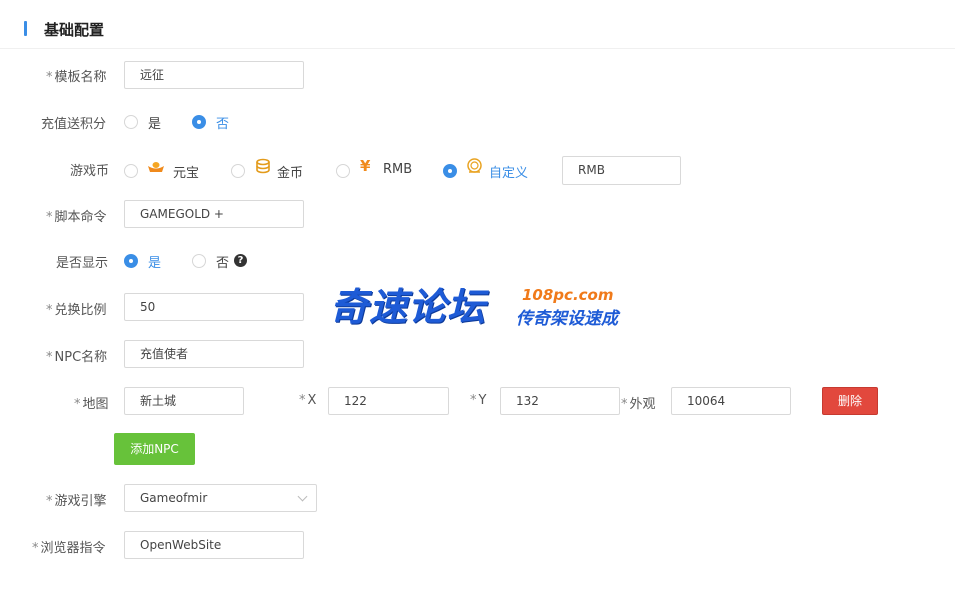 The height and width of the screenshot is (589, 955). Describe the element at coordinates (343, 171) in the screenshot. I see `currency-rmb-radio` at that location.